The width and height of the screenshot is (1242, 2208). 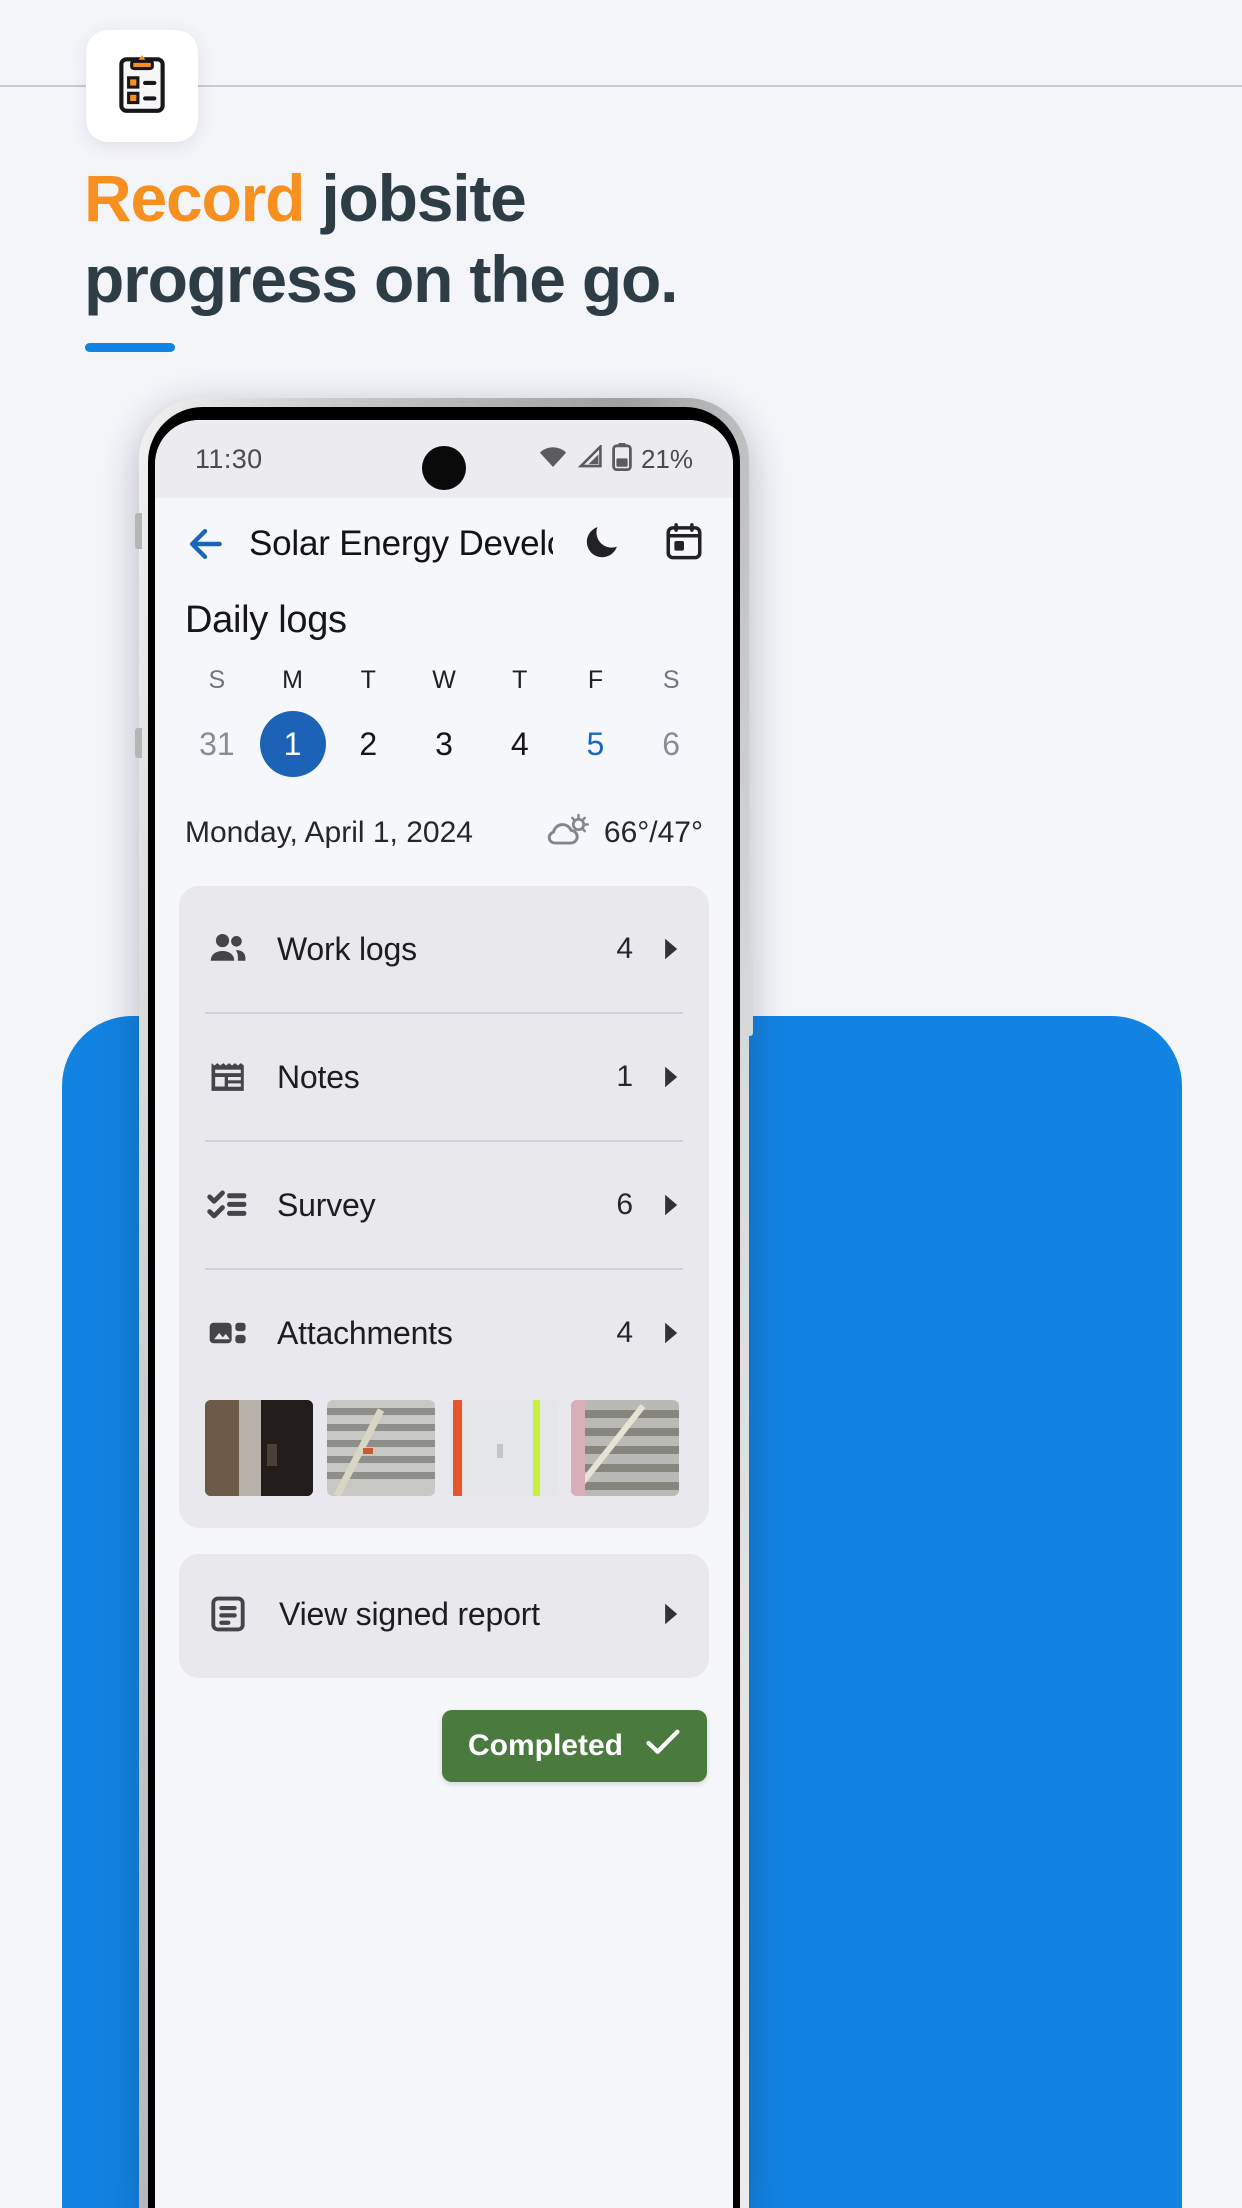 What do you see at coordinates (228, 1333) in the screenshot?
I see `image-grid-icon` at bounding box center [228, 1333].